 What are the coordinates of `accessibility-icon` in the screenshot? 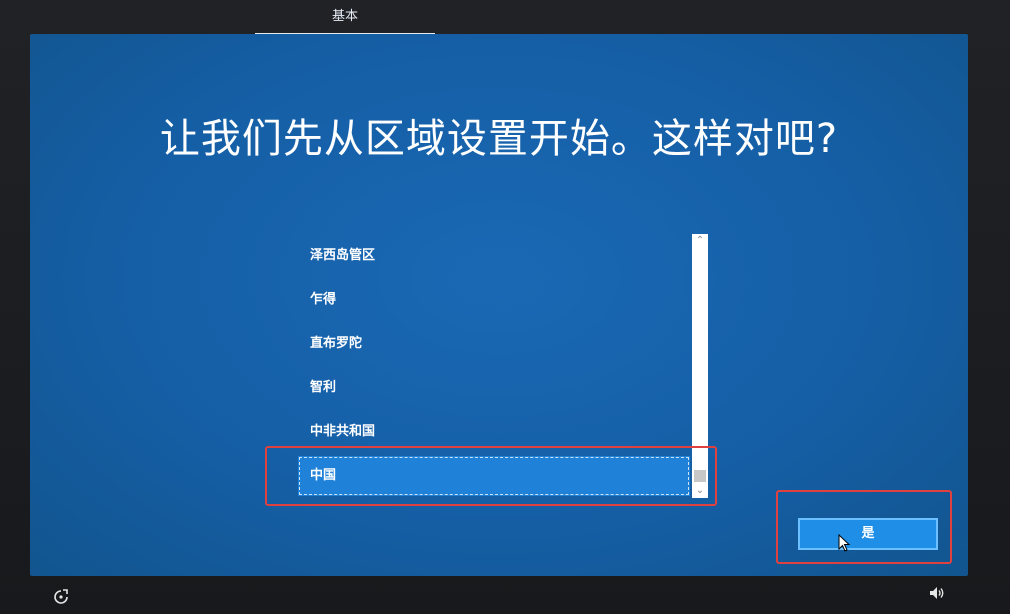 It's located at (61, 597).